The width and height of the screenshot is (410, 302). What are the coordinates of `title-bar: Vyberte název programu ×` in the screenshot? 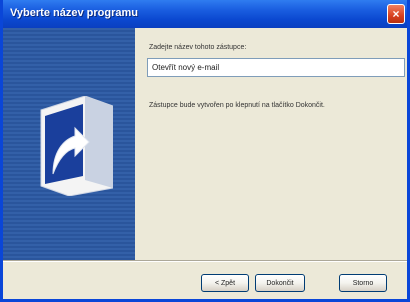 It's located at (205, 14).